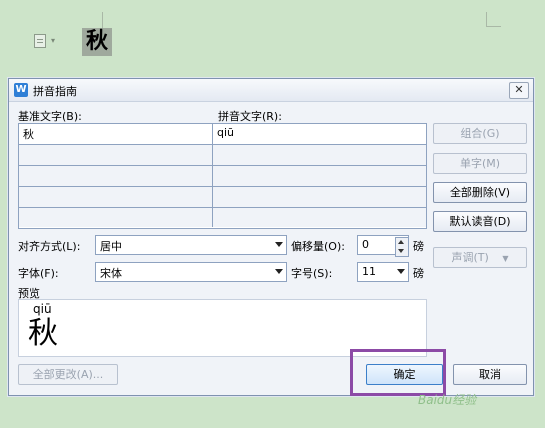 The width and height of the screenshot is (545, 428). I want to click on single-char-button: 单字(M), so click(480, 163).